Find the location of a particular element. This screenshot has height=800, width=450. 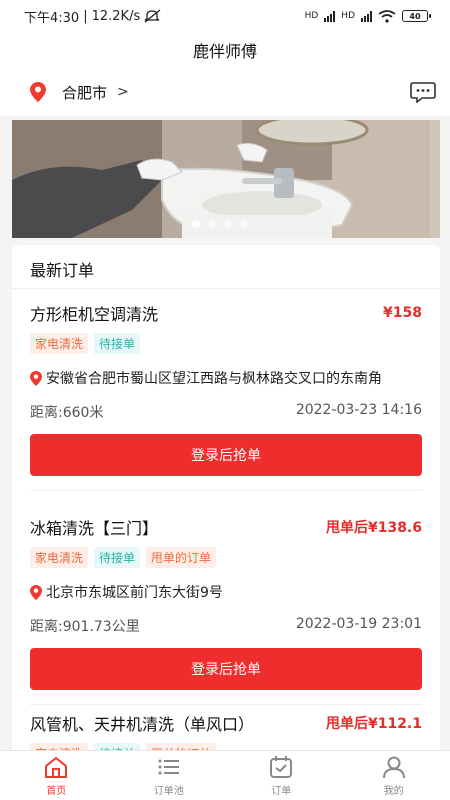

tab-label: 我的 is located at coordinates (393, 791).